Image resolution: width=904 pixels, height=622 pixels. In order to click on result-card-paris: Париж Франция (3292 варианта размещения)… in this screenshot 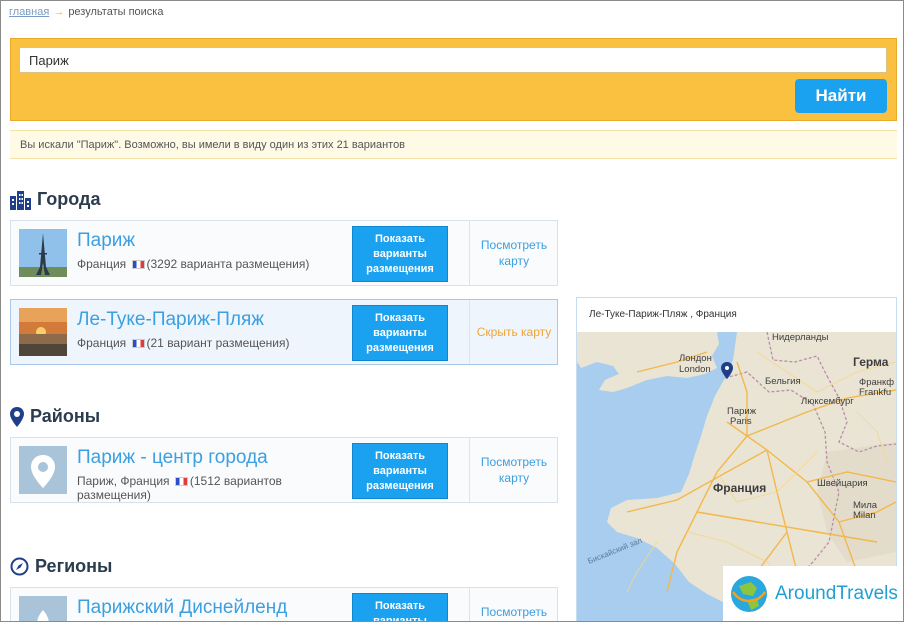, I will do `click(284, 253)`.